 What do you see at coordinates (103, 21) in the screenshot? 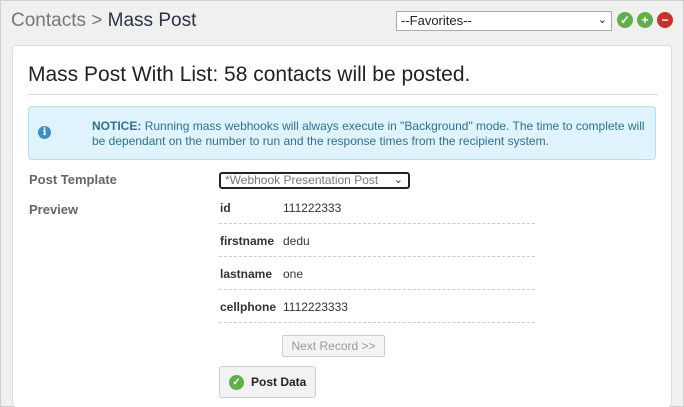
I see `breadcrumb: Contacts > Mass Post` at bounding box center [103, 21].